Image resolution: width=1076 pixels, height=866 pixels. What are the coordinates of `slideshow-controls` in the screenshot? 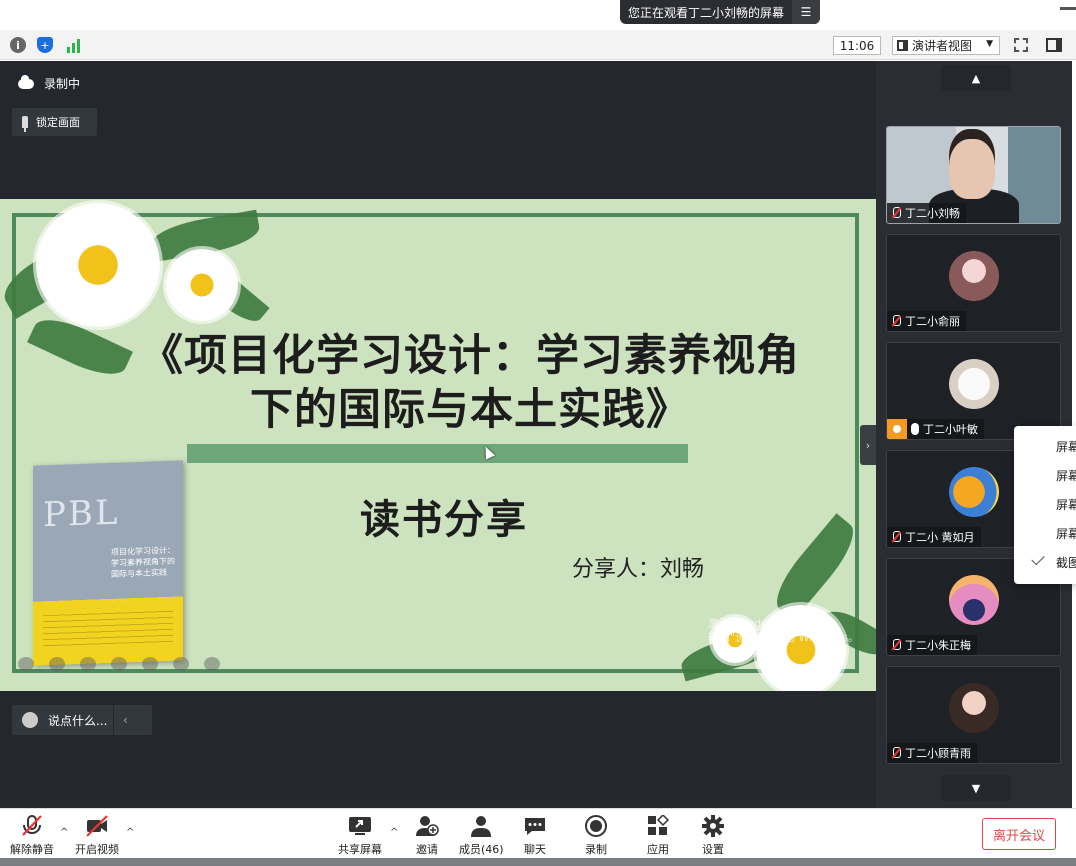 It's located at (119, 664).